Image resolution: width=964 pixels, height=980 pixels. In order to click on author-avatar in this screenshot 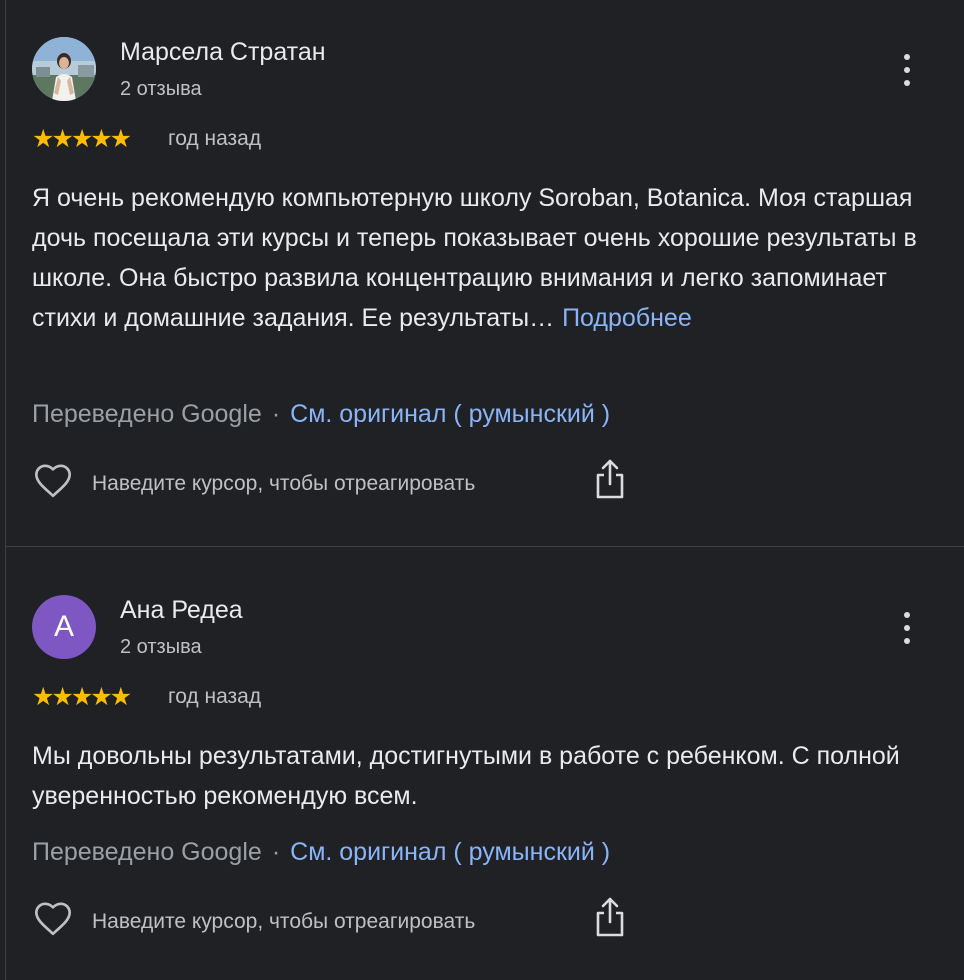, I will do `click(64, 69)`.